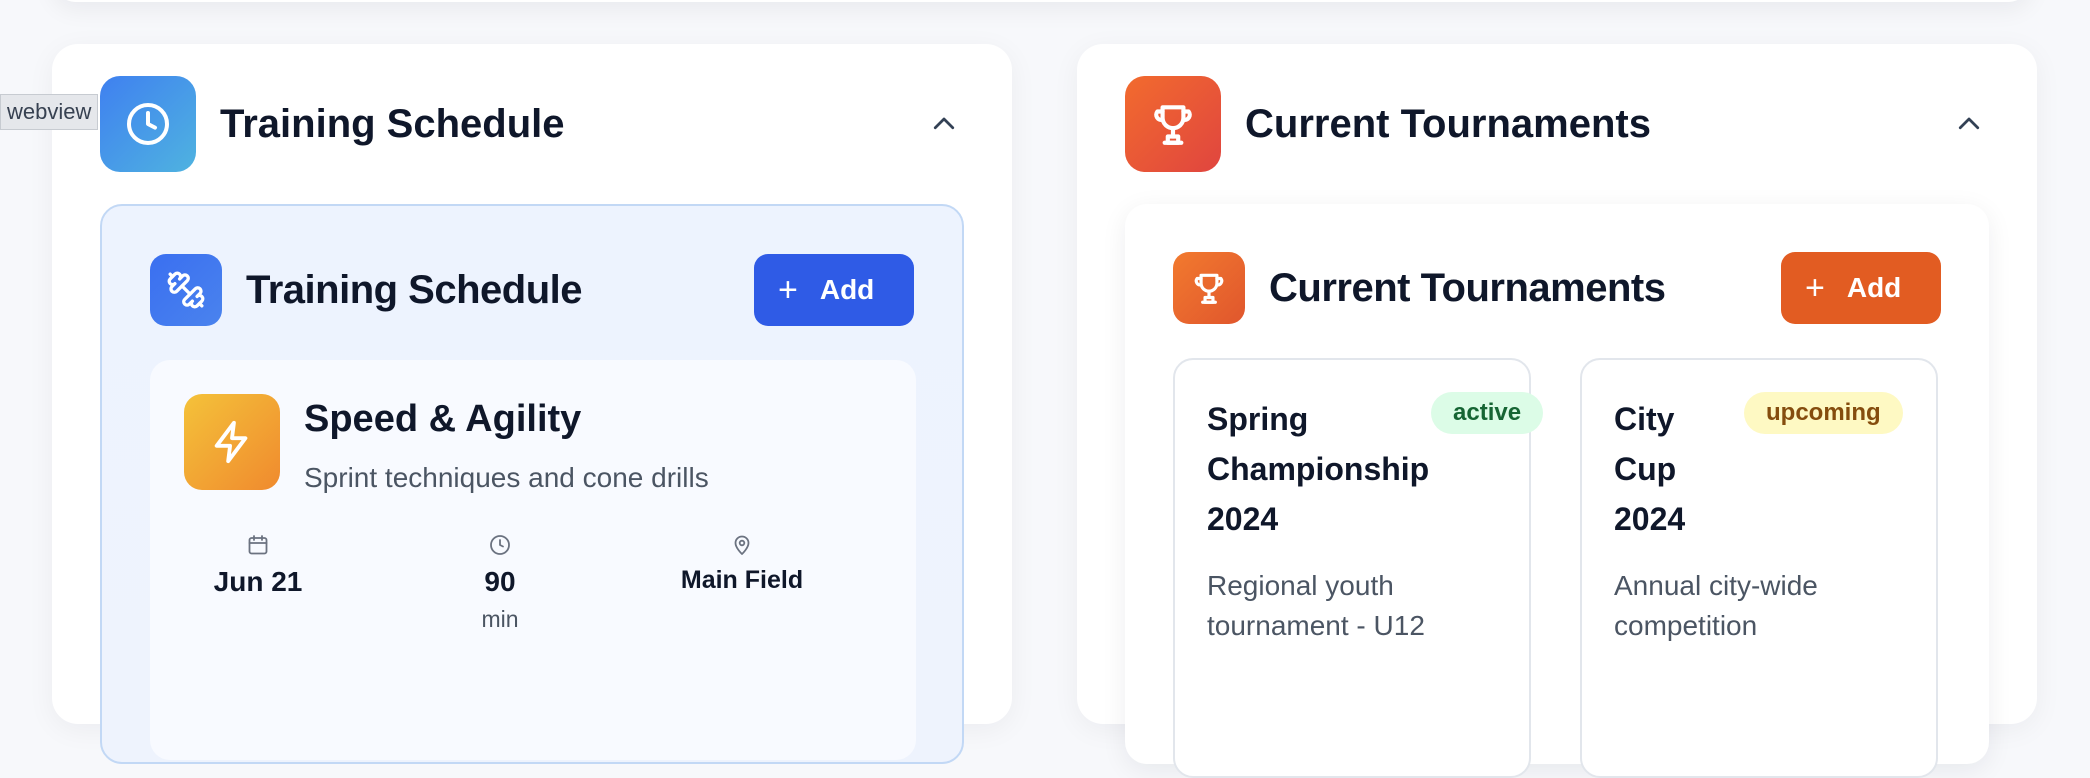 Image resolution: width=2090 pixels, height=778 pixels. Describe the element at coordinates (414, 290) in the screenshot. I see `training-section-title: Training Schedule` at that location.